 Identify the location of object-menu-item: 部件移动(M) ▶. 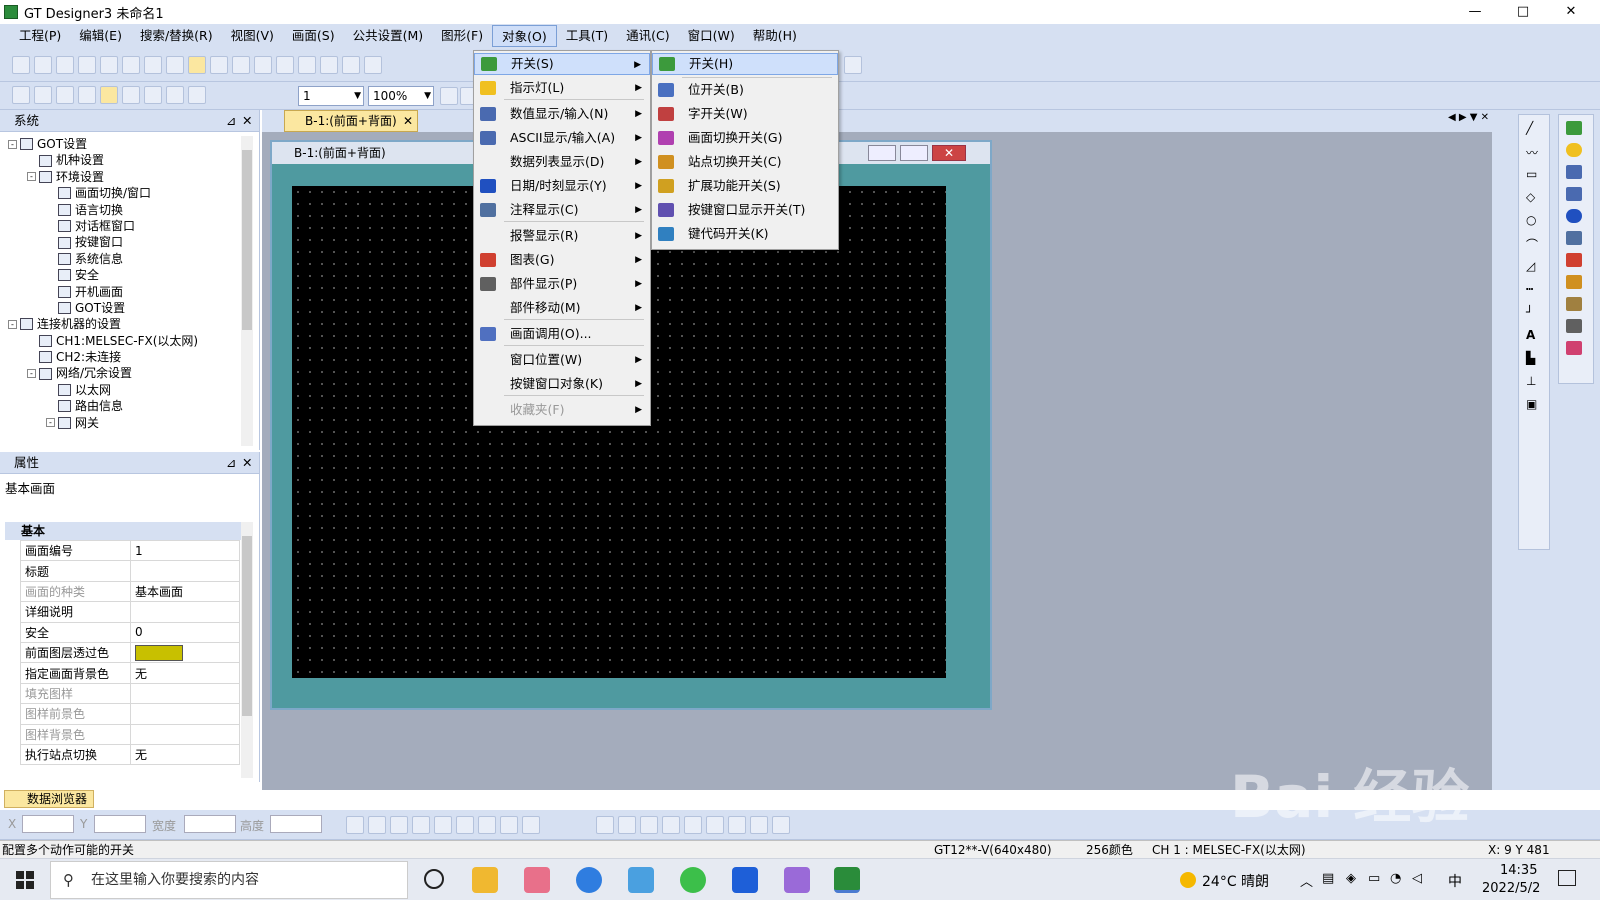
(562, 308).